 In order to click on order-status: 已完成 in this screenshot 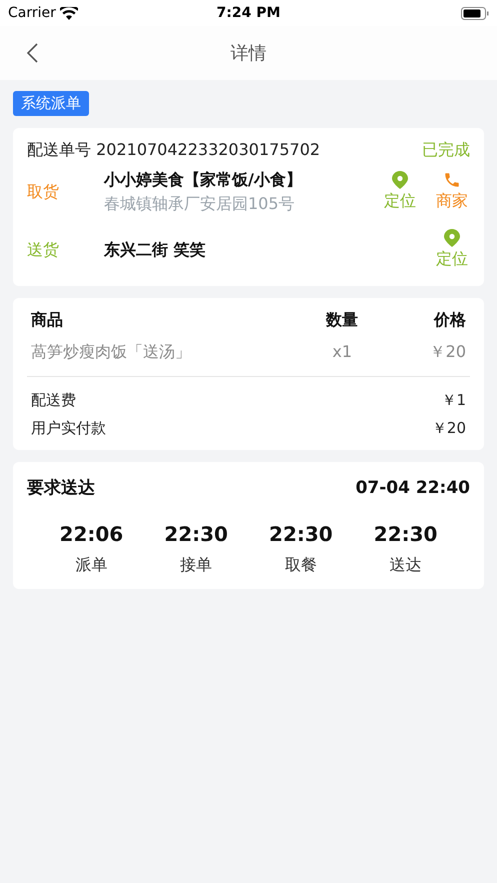, I will do `click(446, 149)`.